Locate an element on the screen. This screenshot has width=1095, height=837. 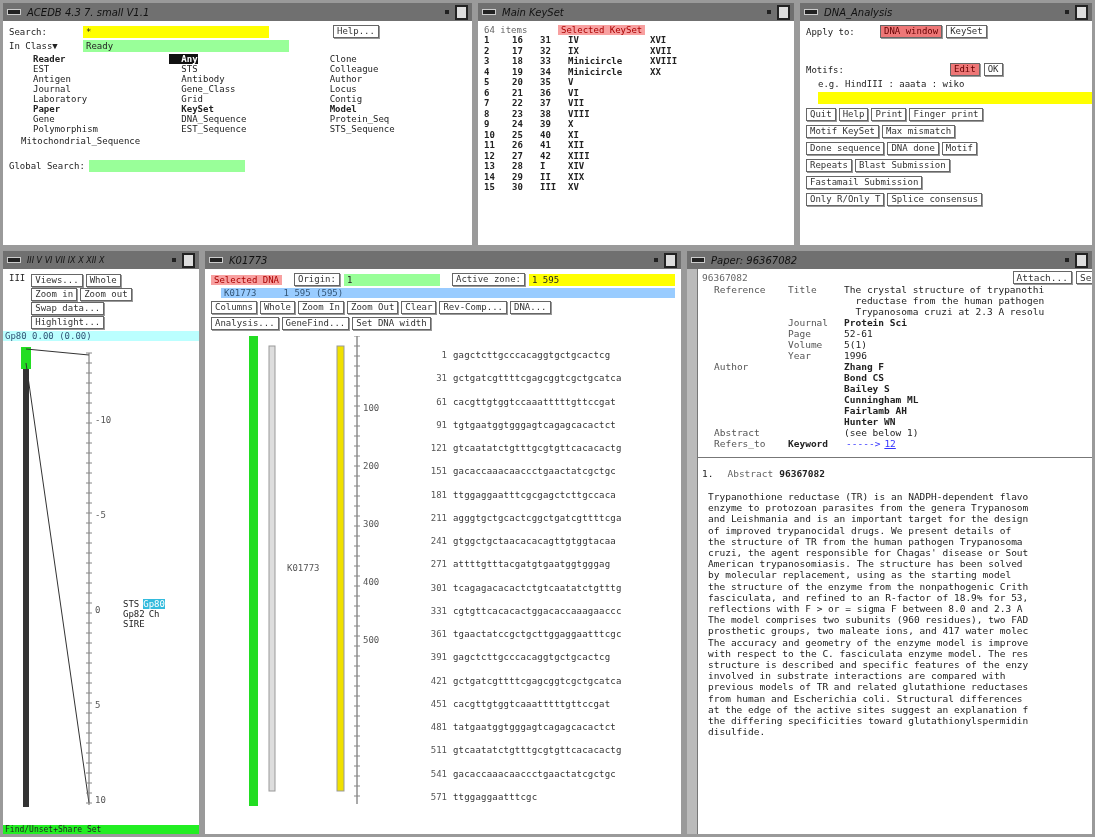
field-value: 5(1) is located at coordinates (855, 344).